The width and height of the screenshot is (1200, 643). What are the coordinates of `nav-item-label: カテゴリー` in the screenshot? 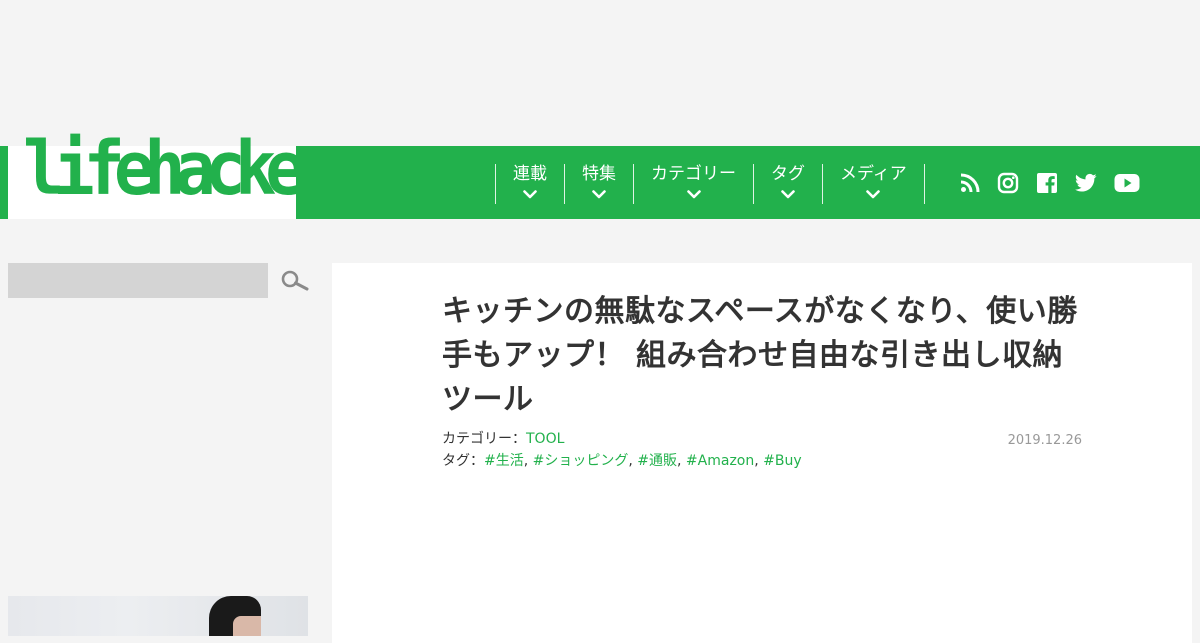 It's located at (693, 174).